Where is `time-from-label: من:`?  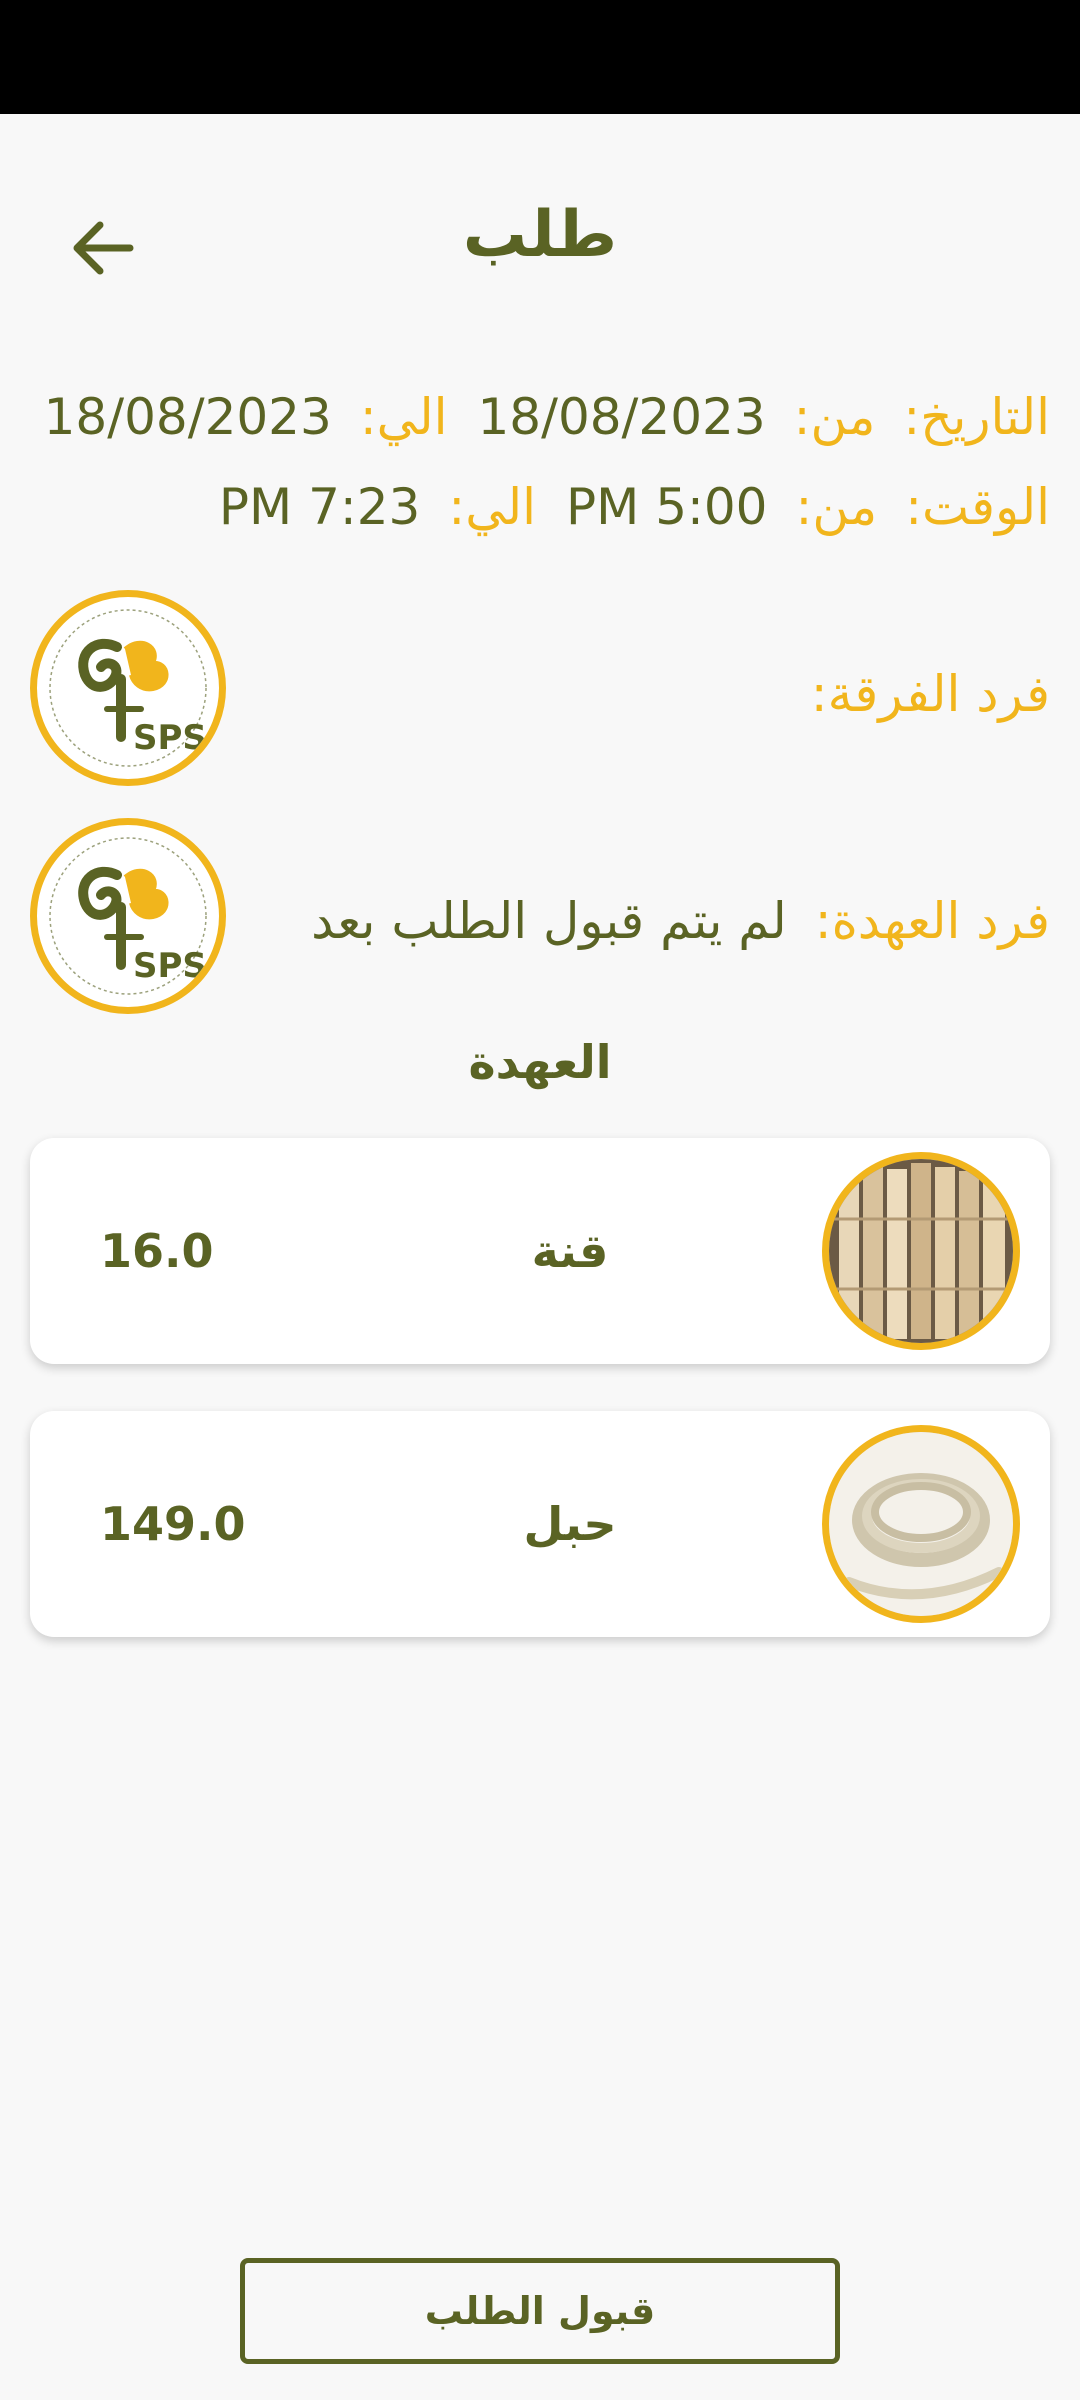 time-from-label: من: is located at coordinates (836, 507).